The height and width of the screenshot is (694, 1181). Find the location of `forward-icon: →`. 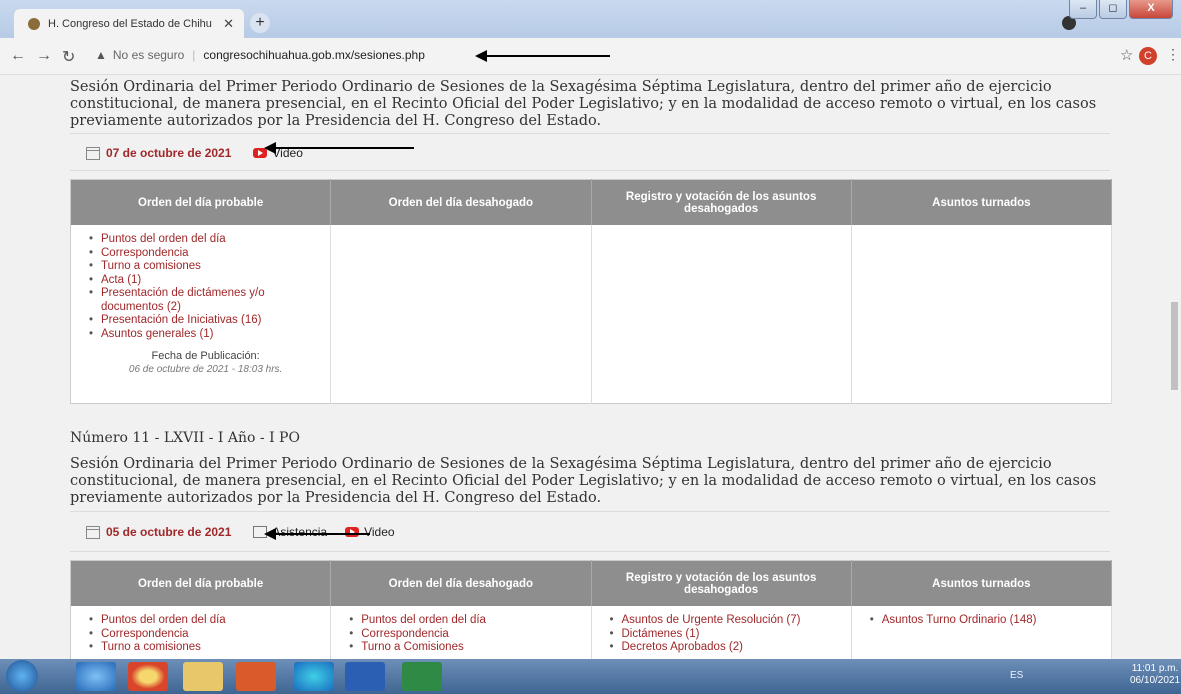

forward-icon: → is located at coordinates (44, 56).